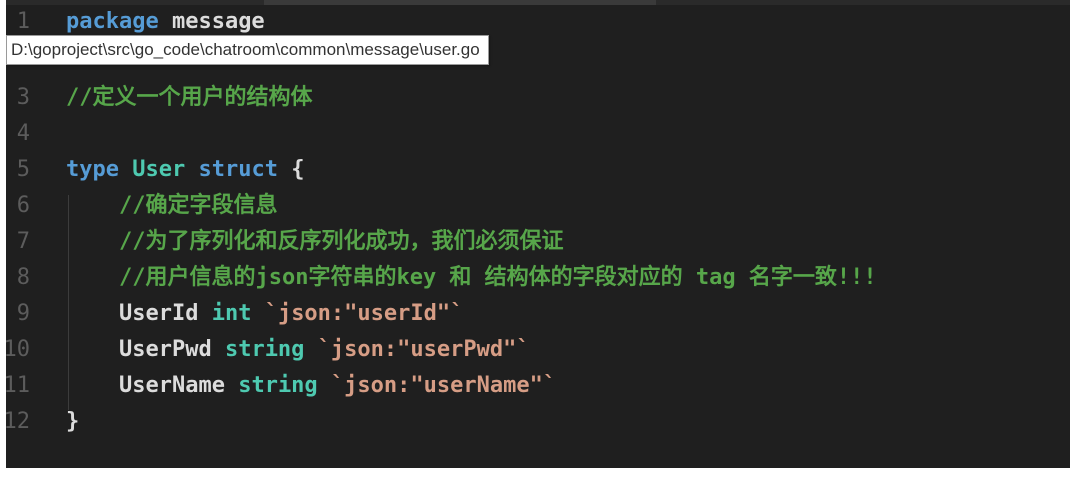  Describe the element at coordinates (23, 133) in the screenshot. I see `line-number: 4` at that location.